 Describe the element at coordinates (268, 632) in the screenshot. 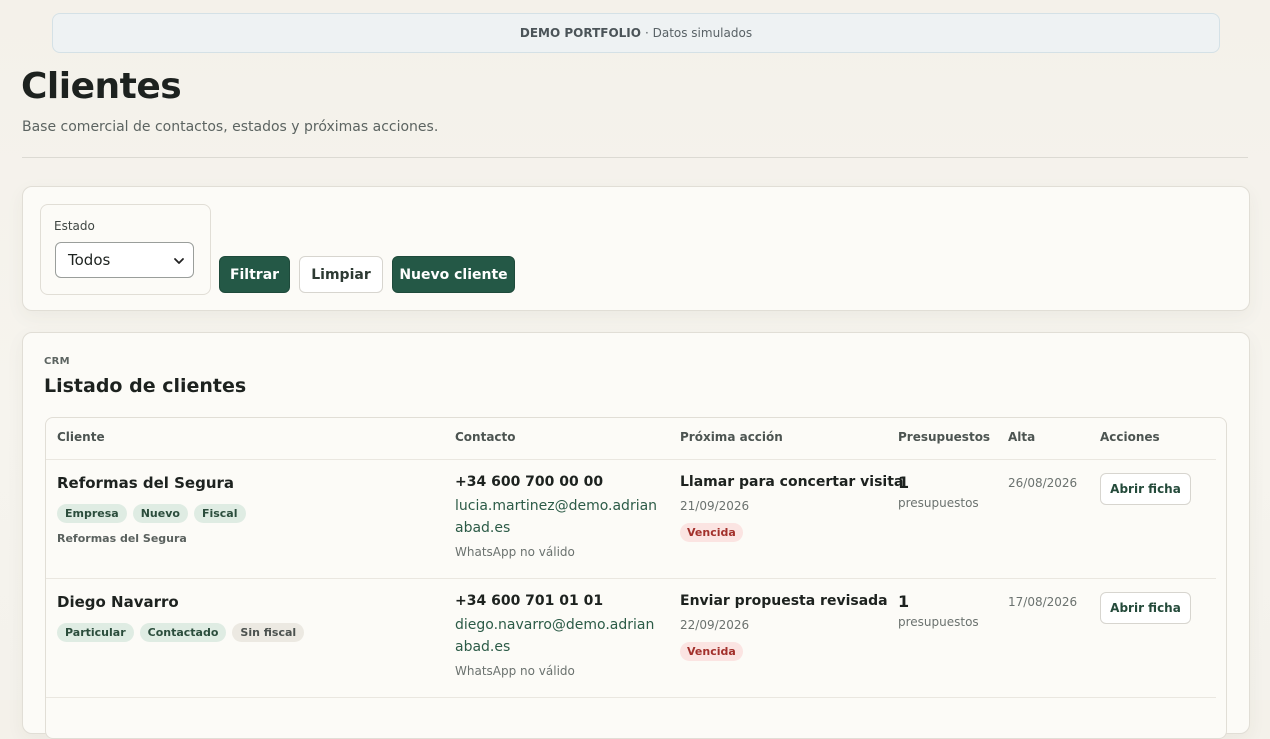

I see `tag-badge: Sin fiscal` at that location.